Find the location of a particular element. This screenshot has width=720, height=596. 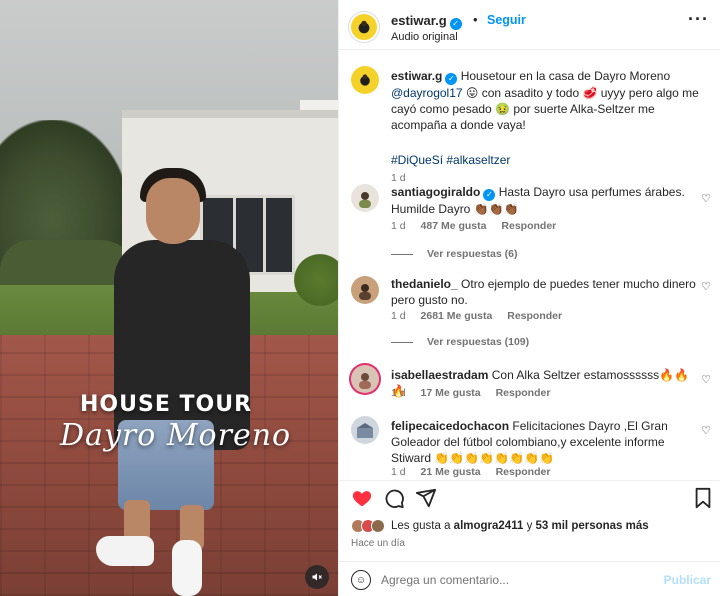

follow-button: Seguir is located at coordinates (506, 20).